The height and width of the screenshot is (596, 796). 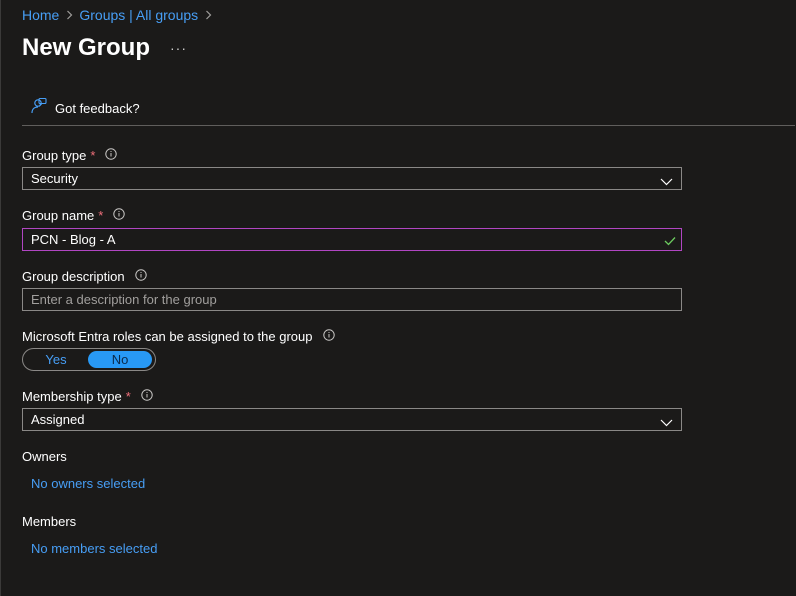 What do you see at coordinates (97, 108) in the screenshot?
I see `feedback-label: Got feedback?` at bounding box center [97, 108].